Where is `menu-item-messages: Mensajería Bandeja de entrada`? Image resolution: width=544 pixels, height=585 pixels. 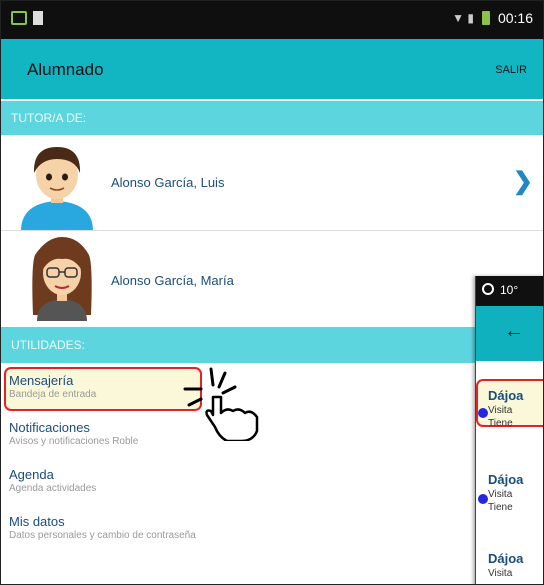
menu-item-messages: Mensajería Bandeja de entrada is located at coordinates (52, 386).